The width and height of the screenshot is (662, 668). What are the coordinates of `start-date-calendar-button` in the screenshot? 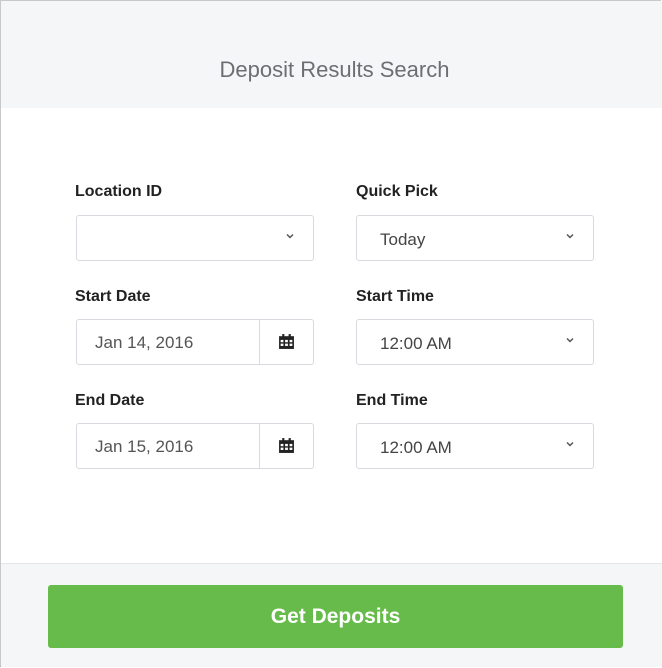 It's located at (286, 342).